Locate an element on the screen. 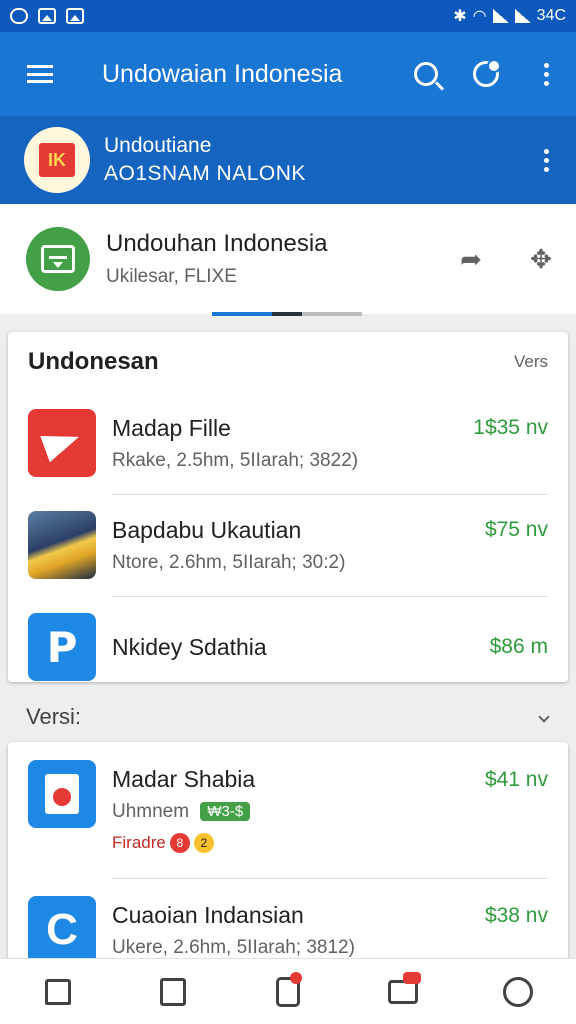 The height and width of the screenshot is (1024, 576). item-badge: ₩3-$ is located at coordinates (225, 812).